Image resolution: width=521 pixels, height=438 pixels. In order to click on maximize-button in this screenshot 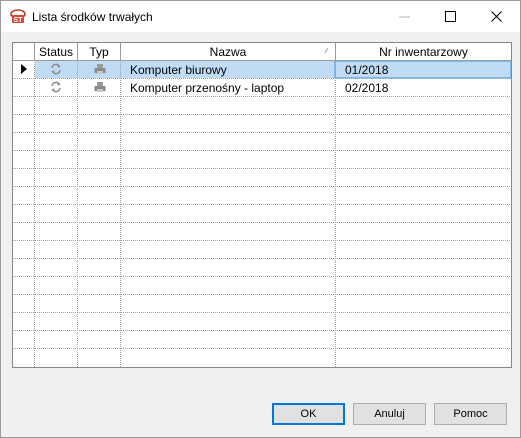, I will do `click(451, 16)`.